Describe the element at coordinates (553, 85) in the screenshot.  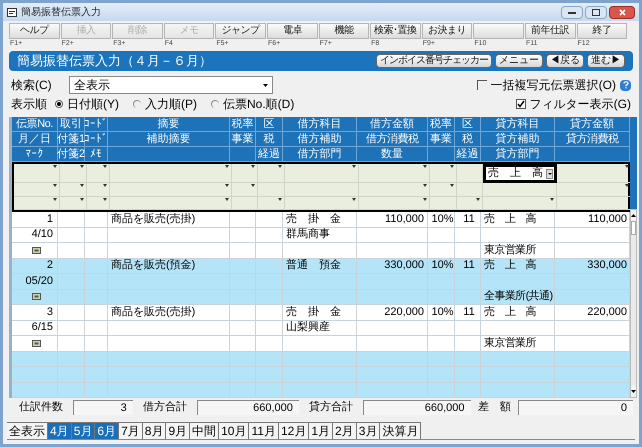
I see `checkbox-label: 一括複写元伝票選択(O)` at that location.